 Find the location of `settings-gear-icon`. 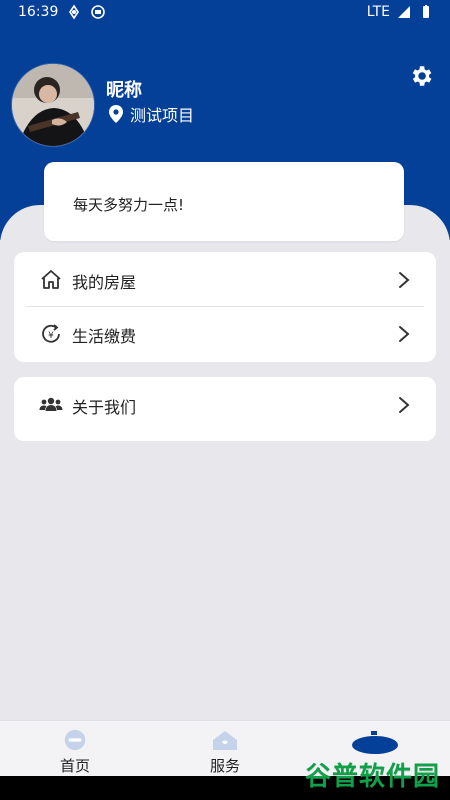

settings-gear-icon is located at coordinates (421, 76).